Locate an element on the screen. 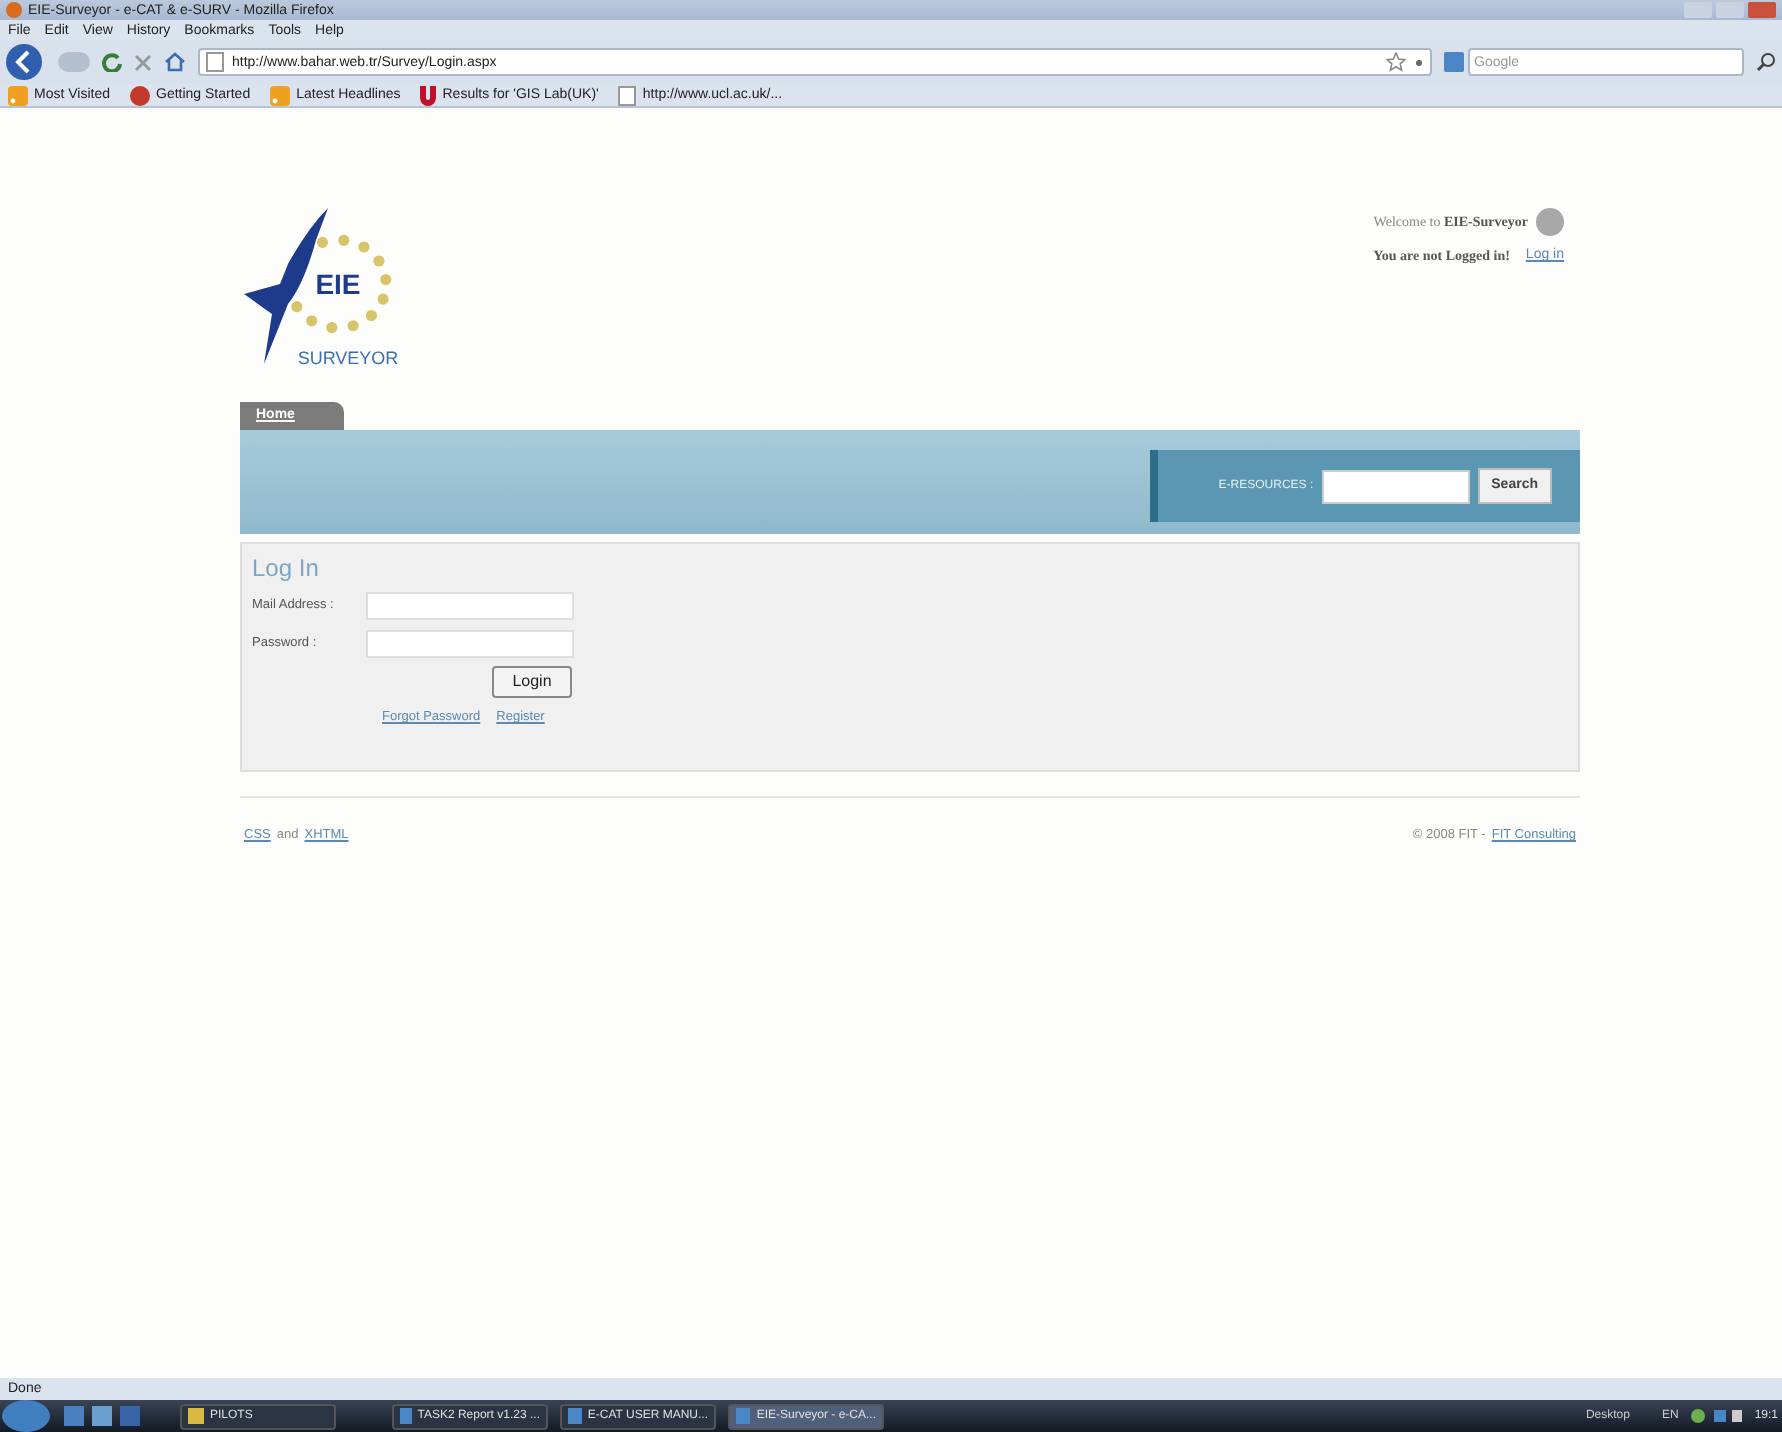 This screenshot has height=1432, width=1782. tray-icon is located at coordinates (1716, 1416).